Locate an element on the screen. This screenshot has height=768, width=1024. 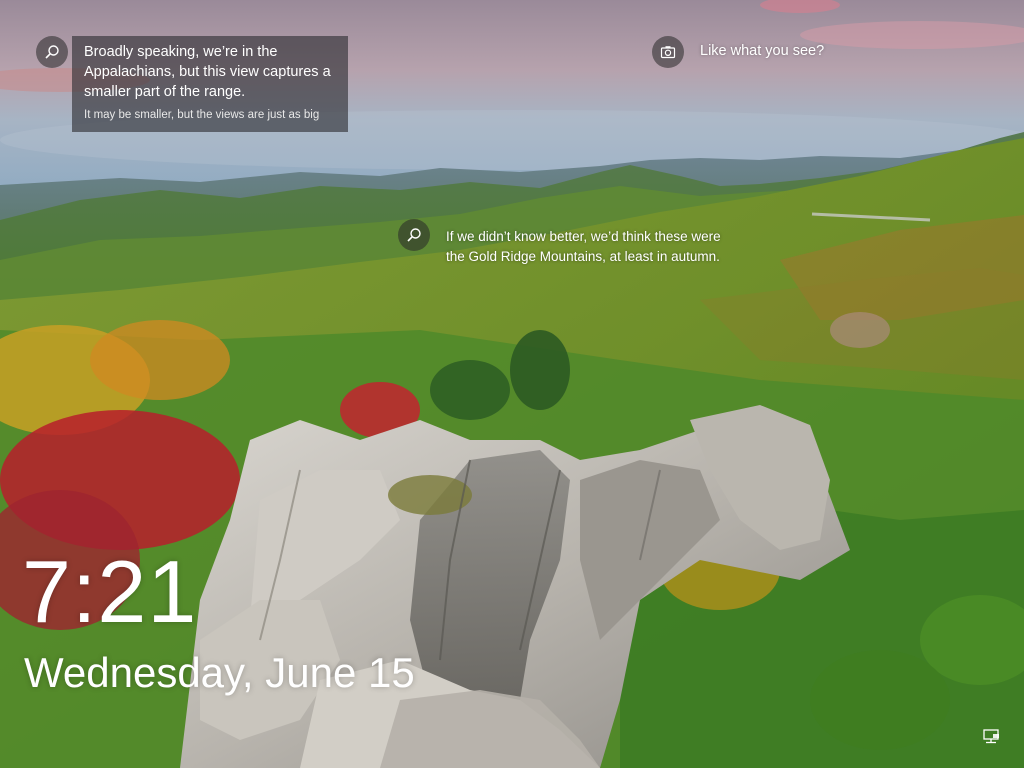
lock-screen-time: 7:21 is located at coordinates (110, 591).